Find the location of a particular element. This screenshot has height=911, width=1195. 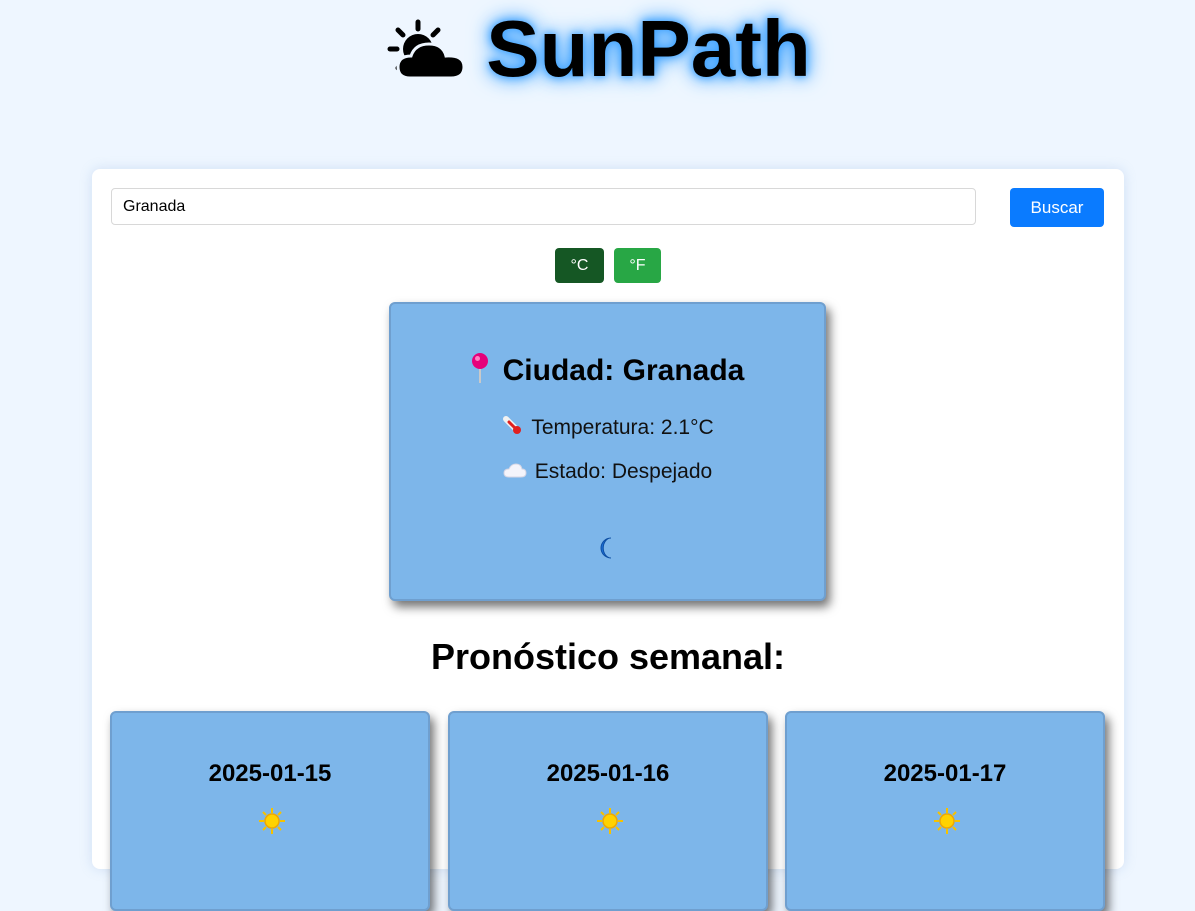

cloud-icon is located at coordinates (515, 474).